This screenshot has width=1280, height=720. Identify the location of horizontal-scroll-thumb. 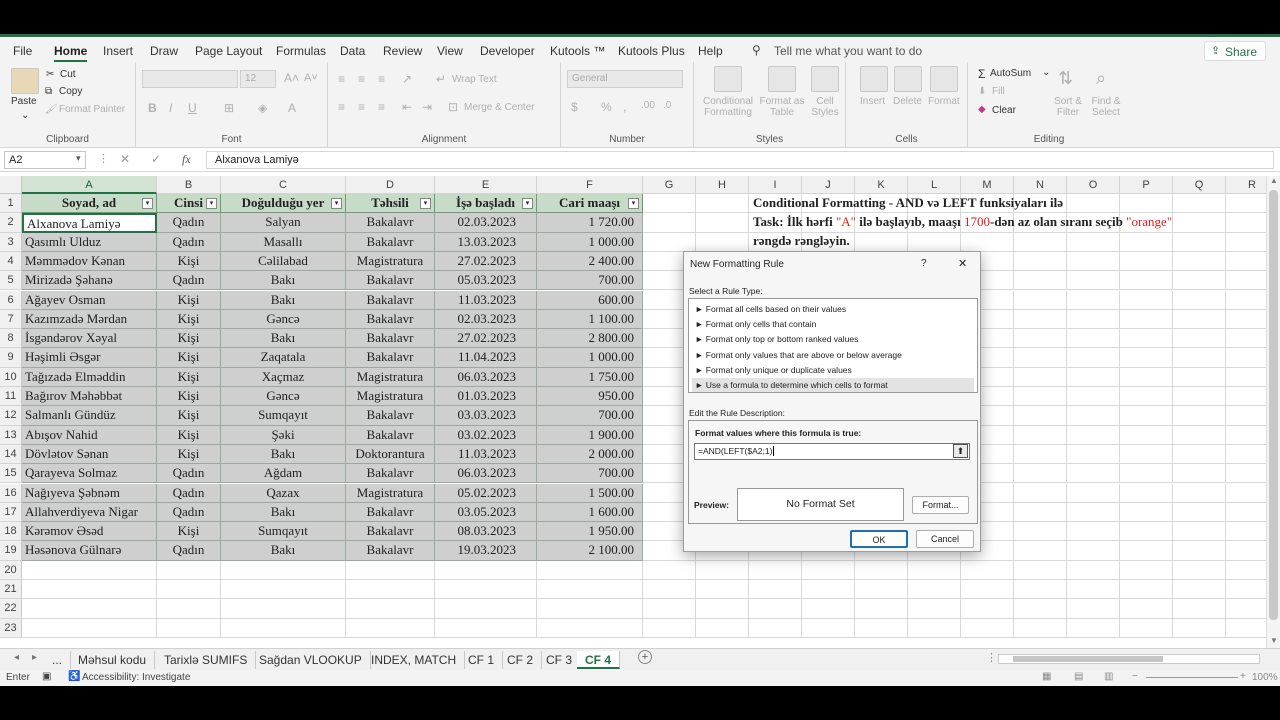
(1088, 659).